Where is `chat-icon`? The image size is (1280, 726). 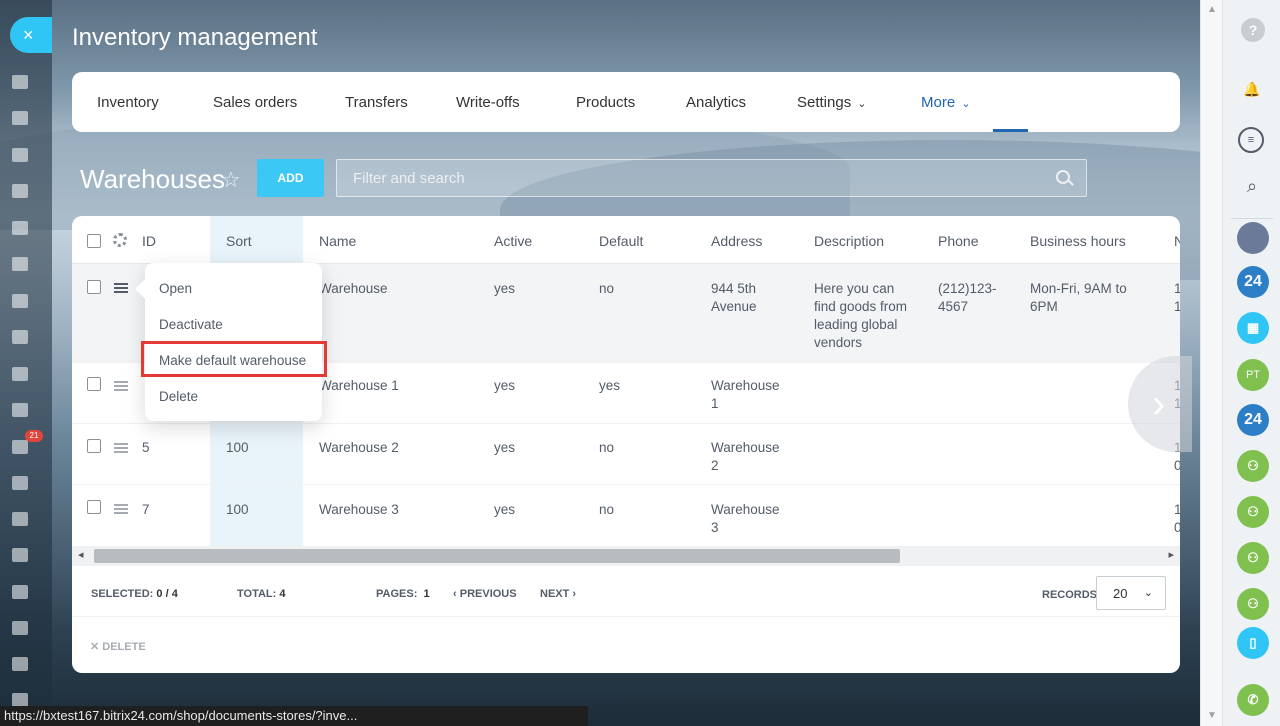
chat-icon is located at coordinates (20, 155).